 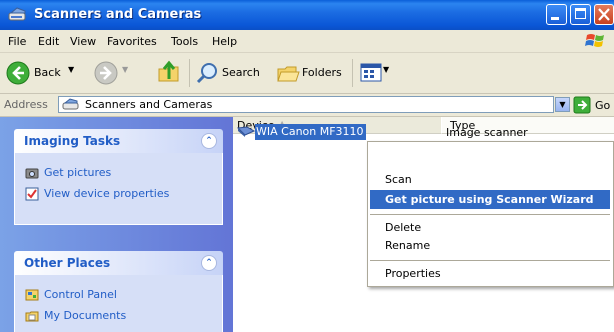 What do you see at coordinates (149, 104) in the screenshot?
I see `address-value: Scanners and Cameras` at bounding box center [149, 104].